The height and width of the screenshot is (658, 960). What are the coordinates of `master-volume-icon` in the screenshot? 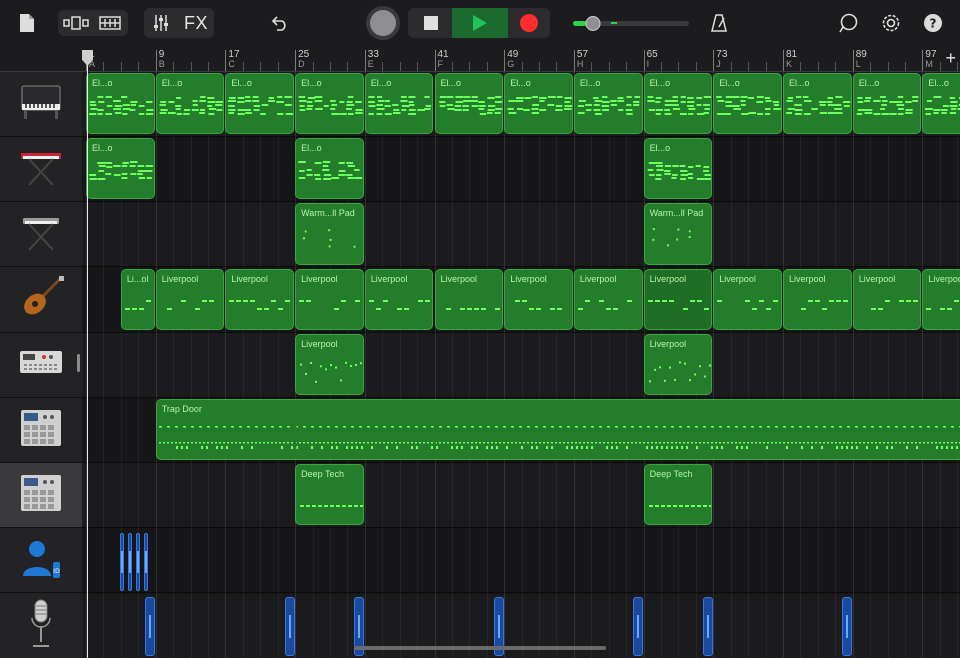 It's located at (631, 23).